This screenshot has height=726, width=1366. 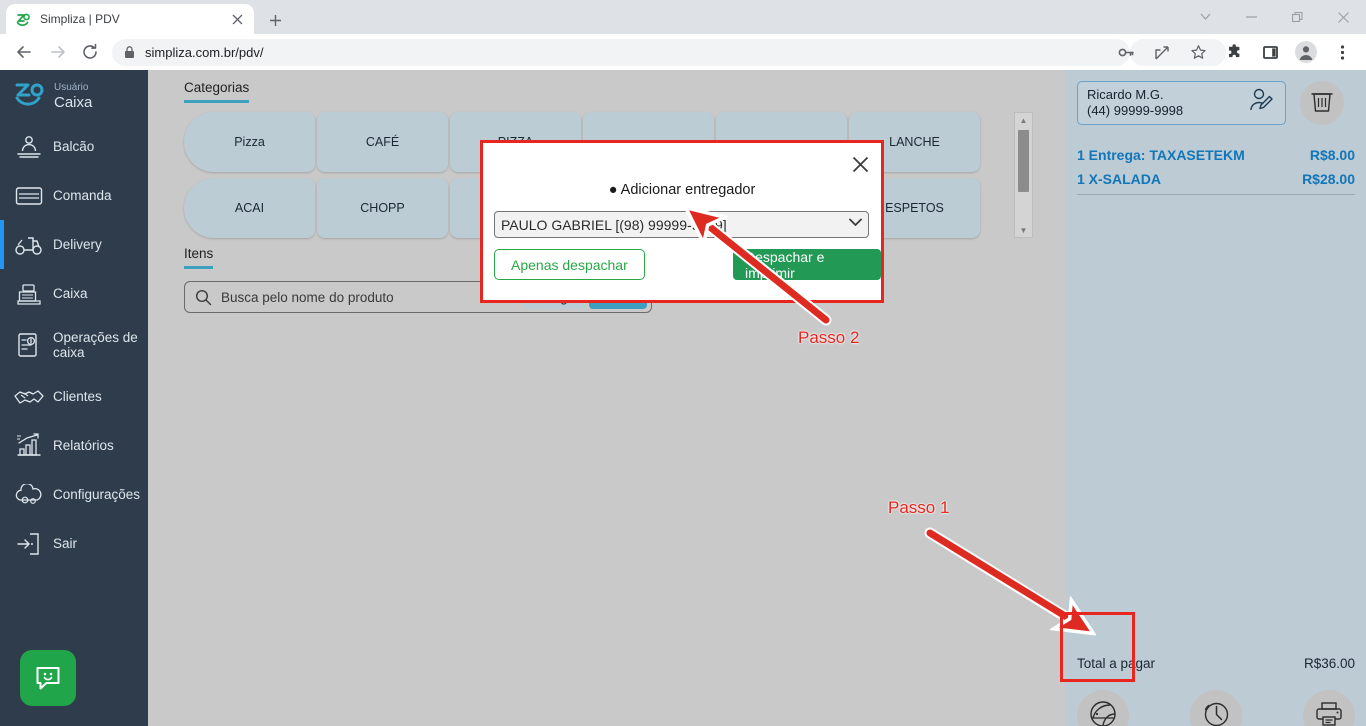 I want to click on sidebar-item-sair: Sair, so click(x=74, y=543).